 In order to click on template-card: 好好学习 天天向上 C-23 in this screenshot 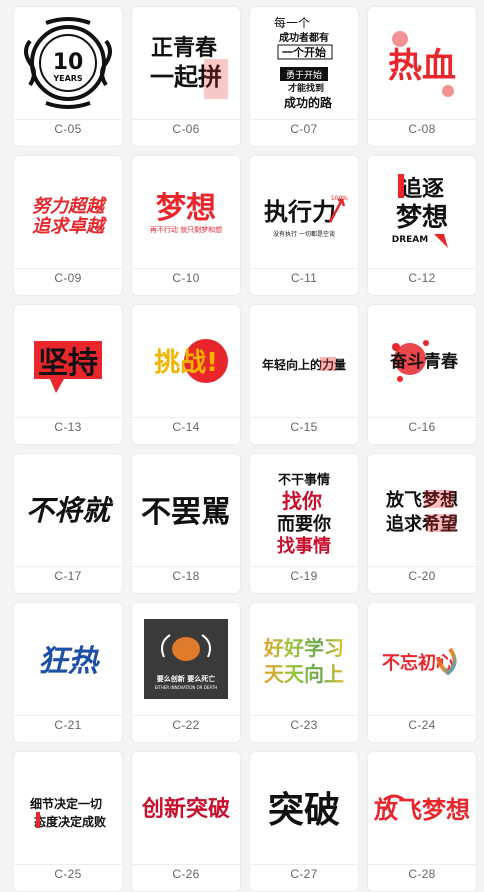, I will do `click(304, 672)`.